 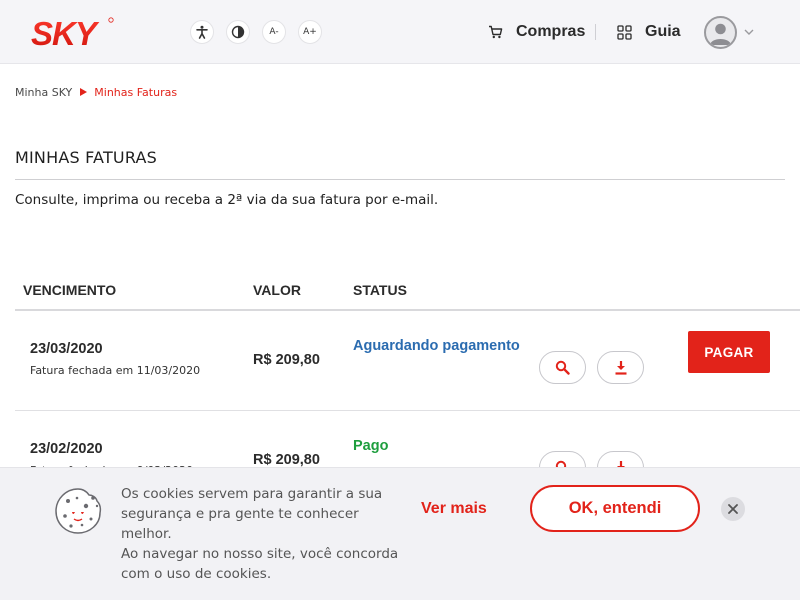 I want to click on svg-text: SKY, so click(x=65, y=32).